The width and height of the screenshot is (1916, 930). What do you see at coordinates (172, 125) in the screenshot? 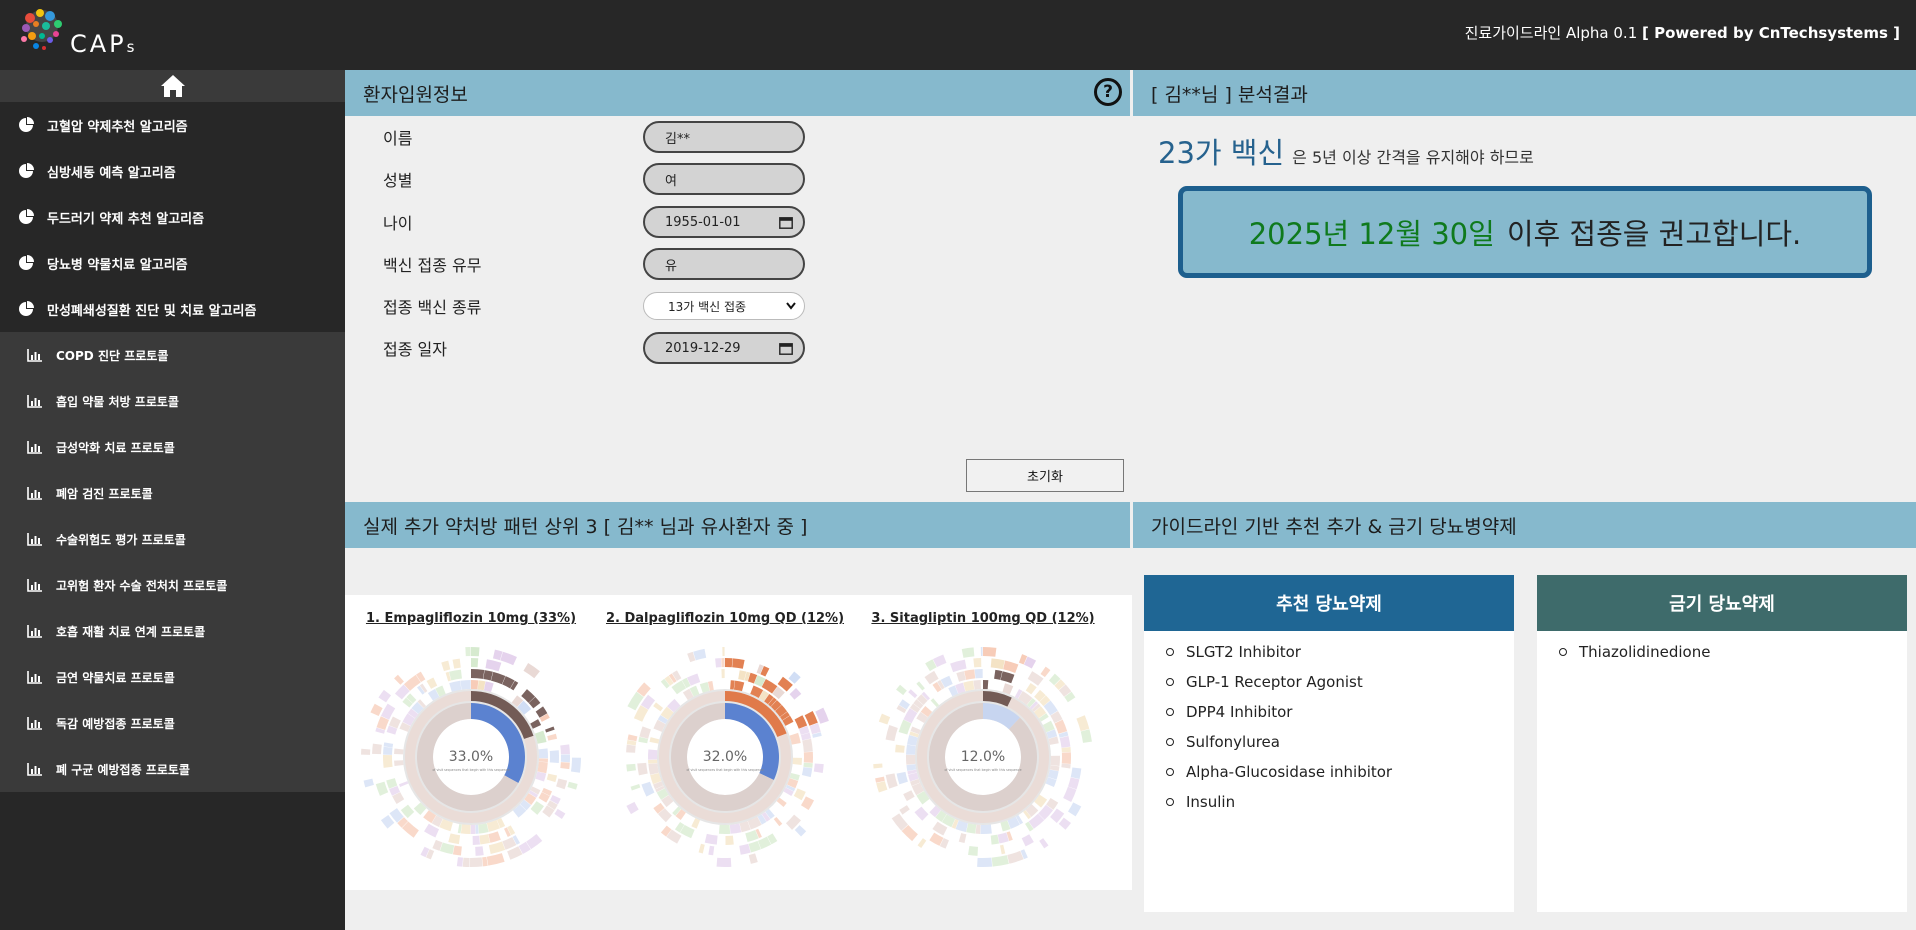
I see `sidebar-item-hypertension: 고혈압 약제추천 알고리즘` at bounding box center [172, 125].